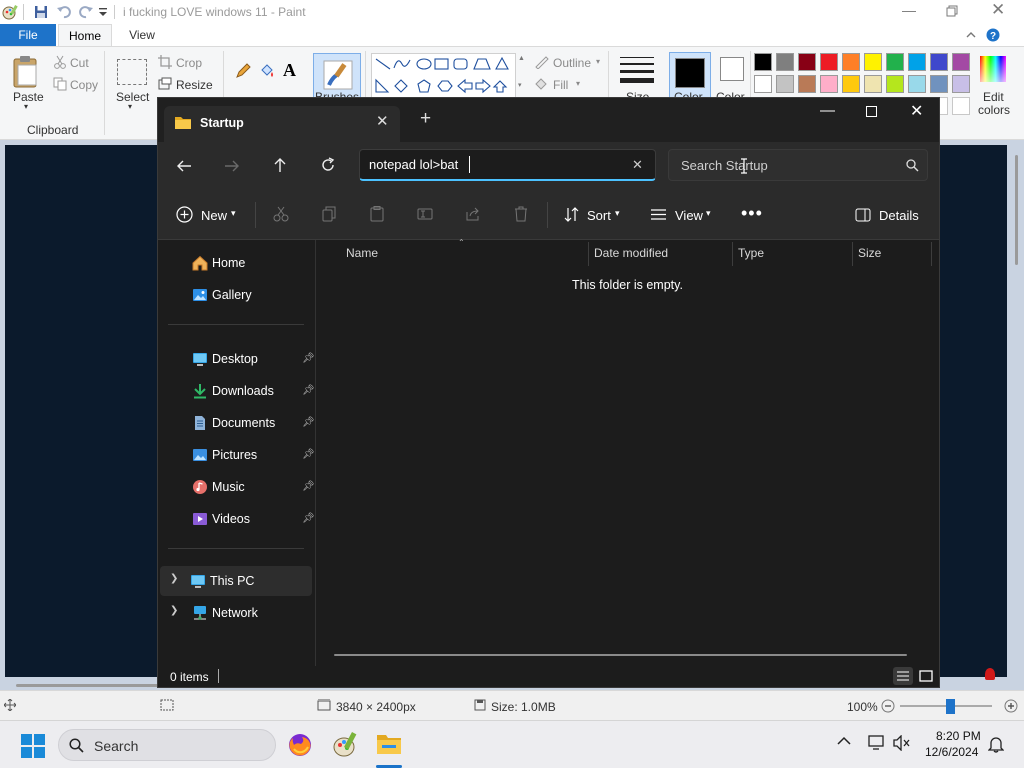 The height and width of the screenshot is (768, 1024). Describe the element at coordinates (1011, 706) in the screenshot. I see `zoom-in-icon` at that location.